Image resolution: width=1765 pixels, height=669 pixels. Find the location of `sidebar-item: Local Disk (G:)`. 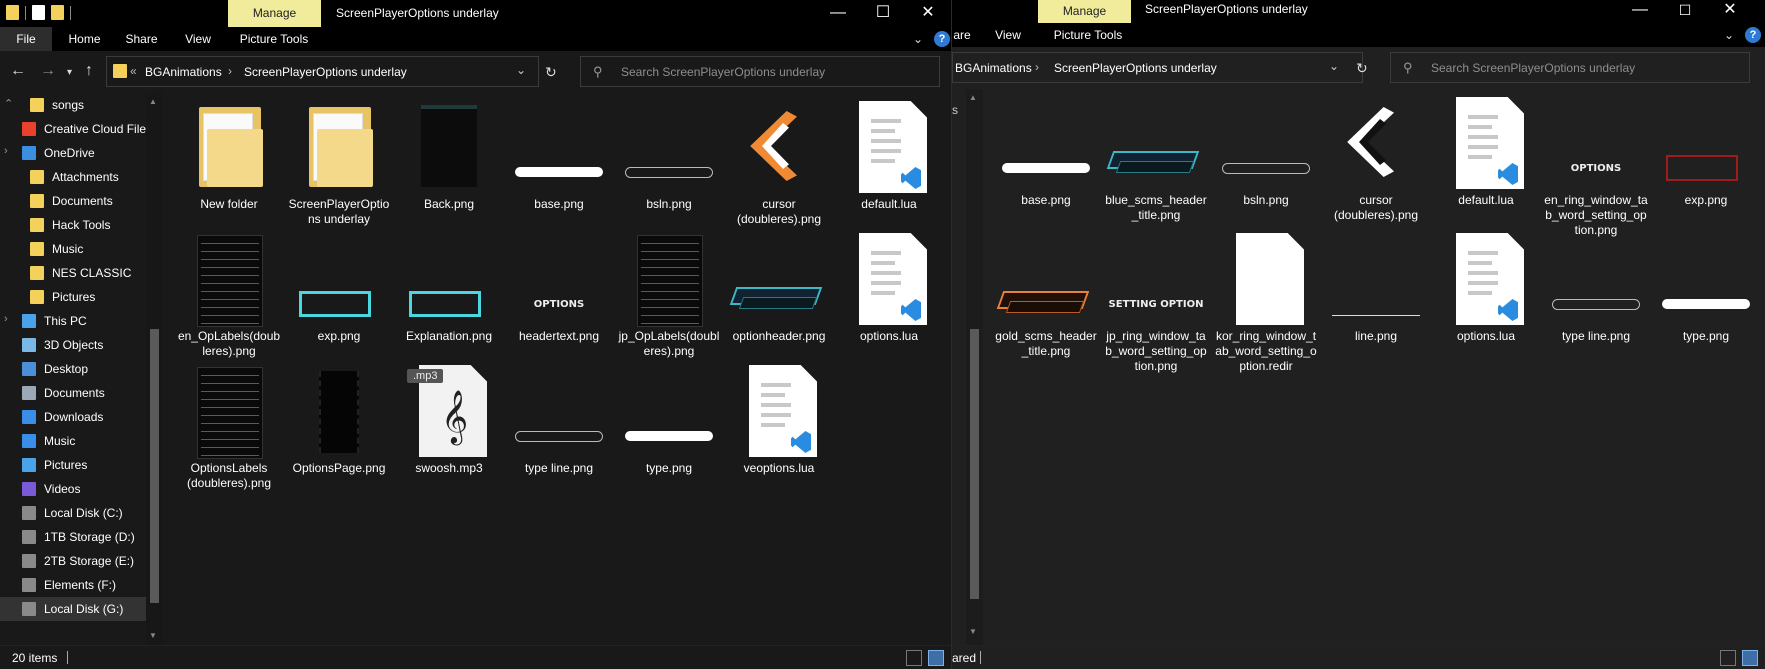

sidebar-item: Local Disk (G:) is located at coordinates (75, 609).